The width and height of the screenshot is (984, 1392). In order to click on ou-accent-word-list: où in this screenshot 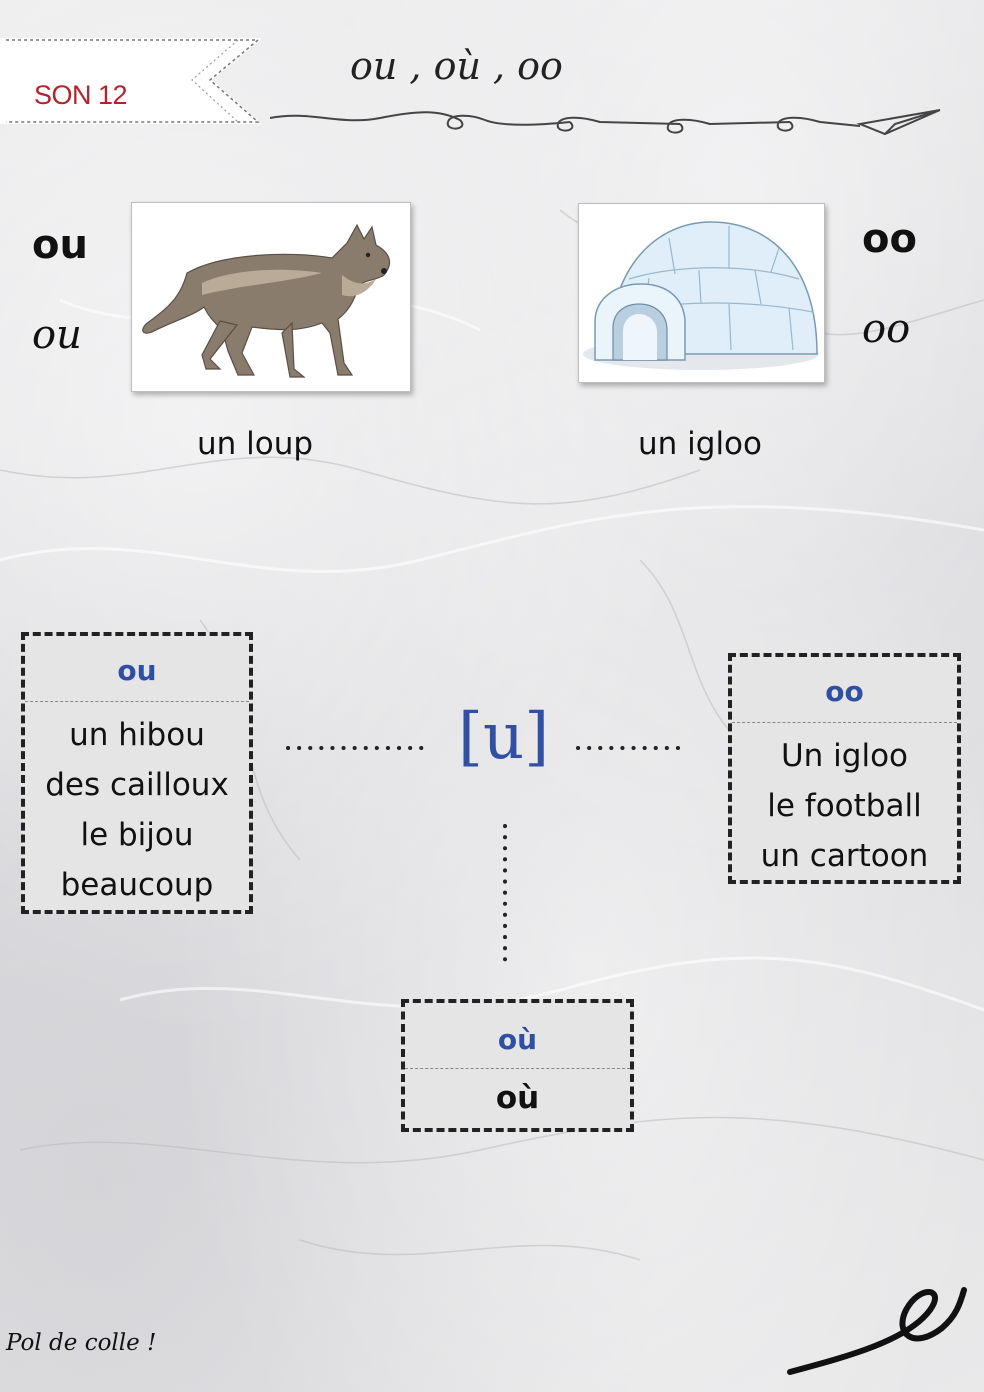, I will do `click(517, 1096)`.